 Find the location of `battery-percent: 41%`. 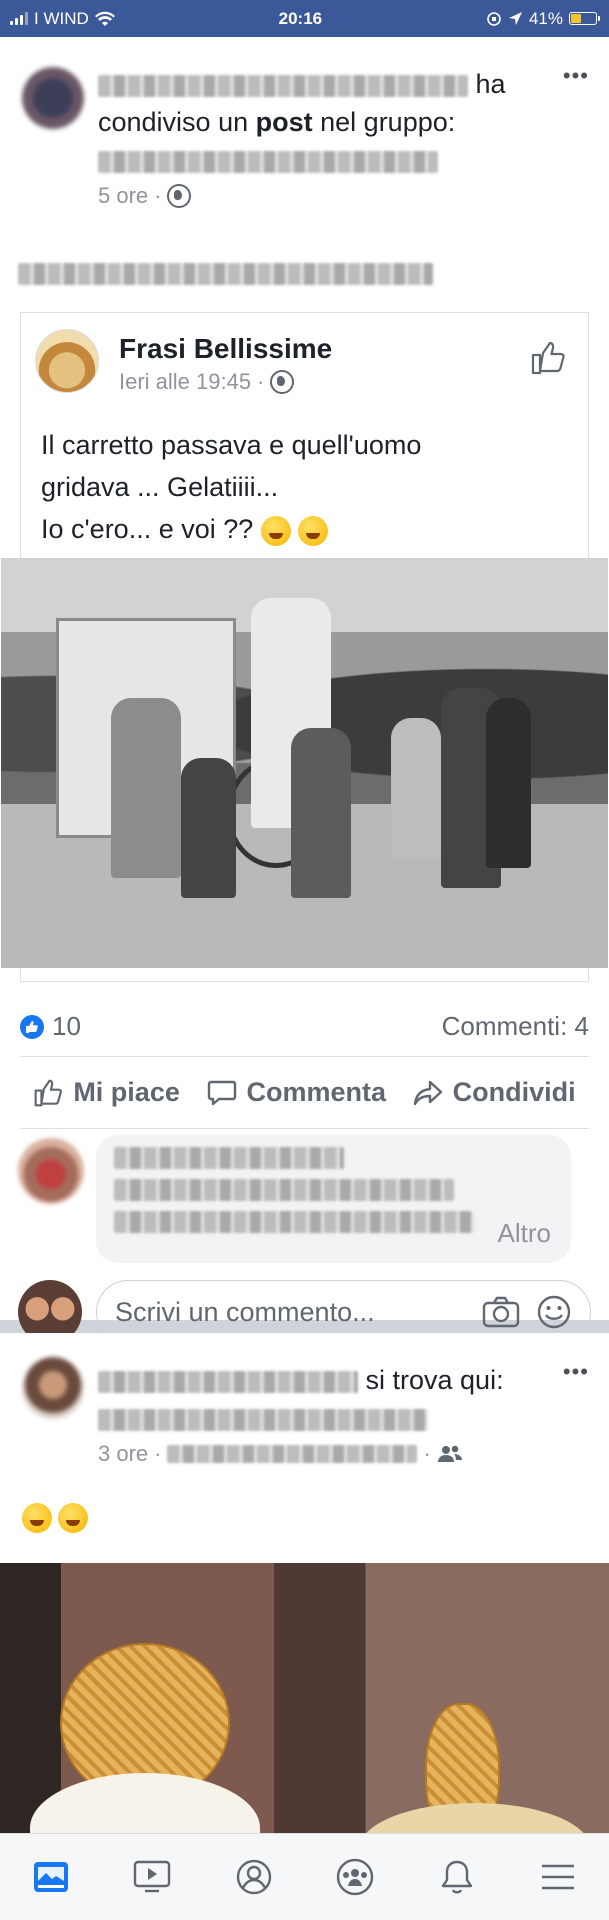

battery-percent: 41% is located at coordinates (545, 18).